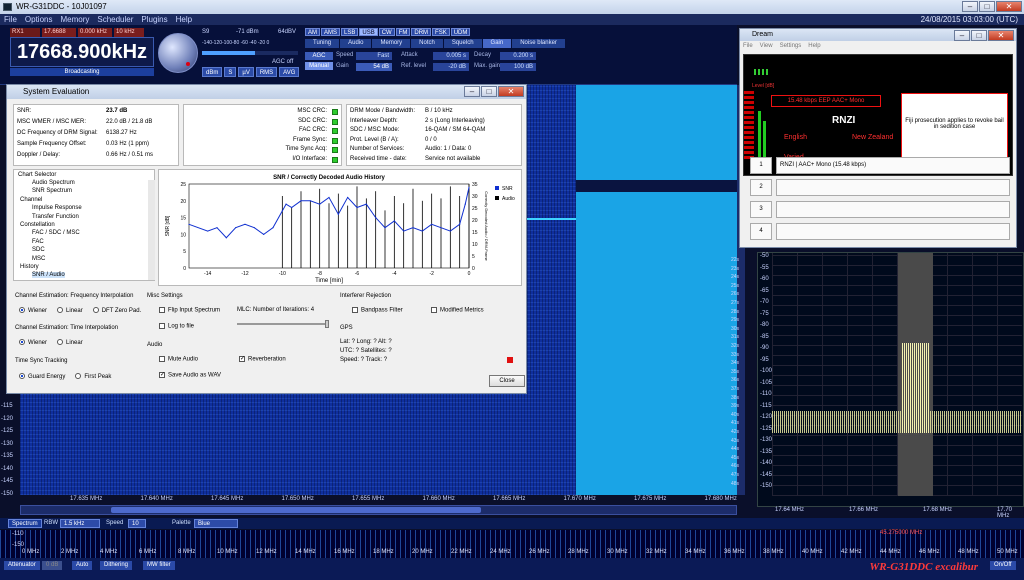 This screenshot has height=580, width=1024. Describe the element at coordinates (178, 359) in the screenshot. I see `mute-audio-checkbox: Mute Audio` at that location.